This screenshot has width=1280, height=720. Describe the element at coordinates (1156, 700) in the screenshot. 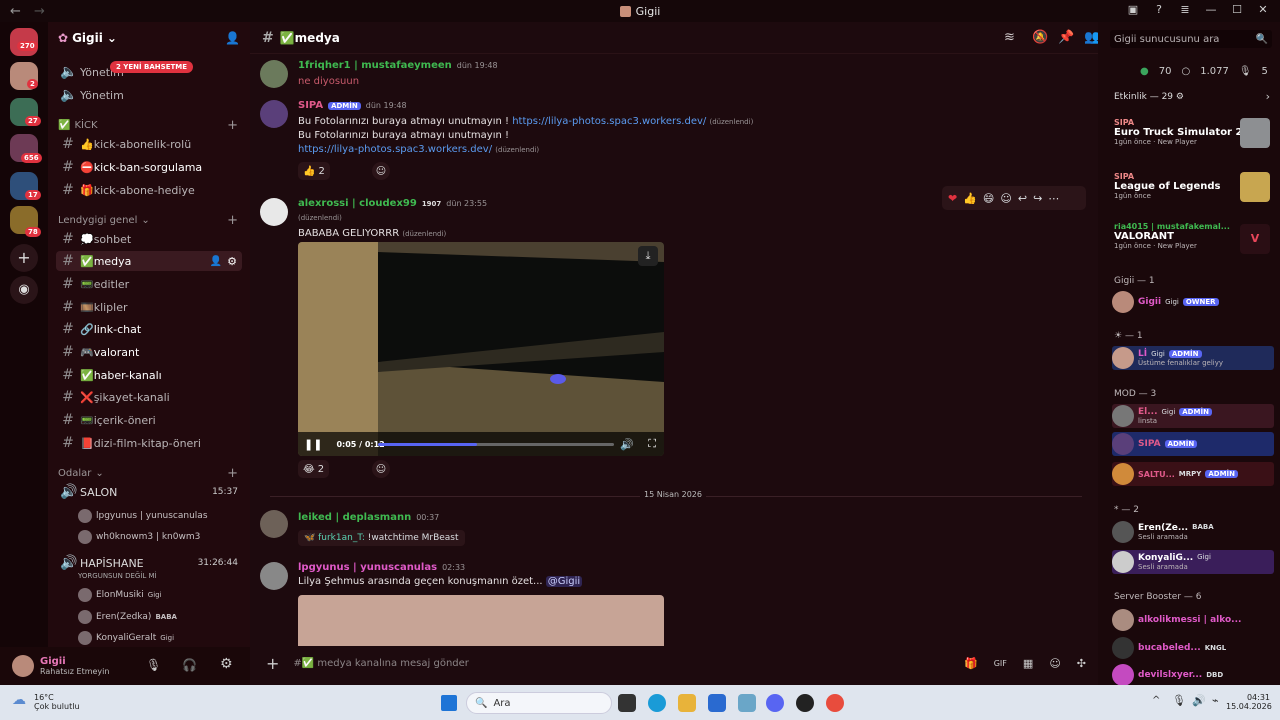

I see `tray-chevron-icon: ^` at that location.